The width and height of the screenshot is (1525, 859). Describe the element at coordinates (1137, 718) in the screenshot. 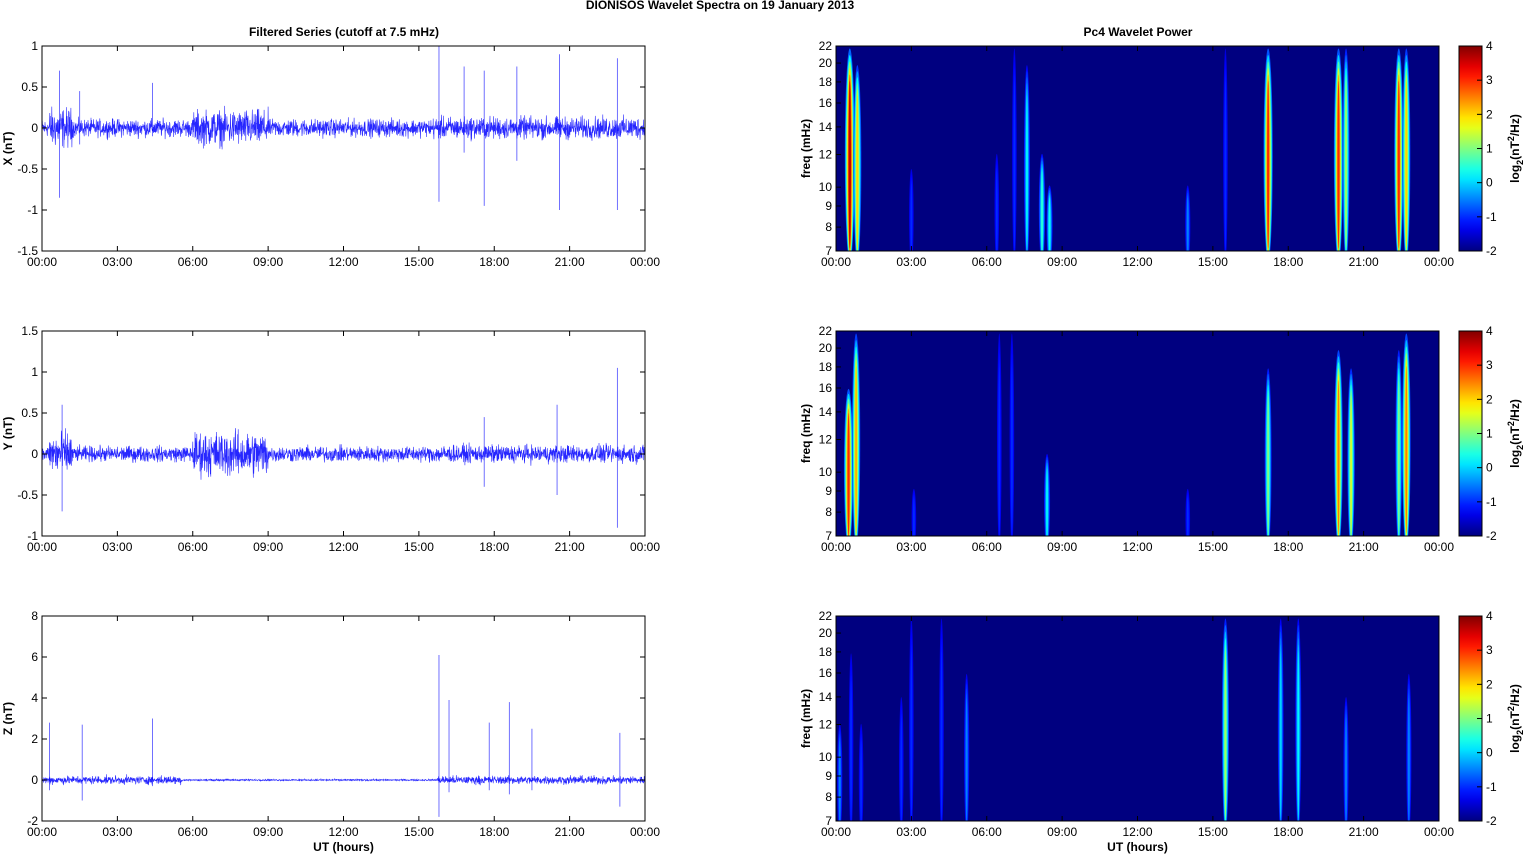

I see `spectrum-background` at that location.